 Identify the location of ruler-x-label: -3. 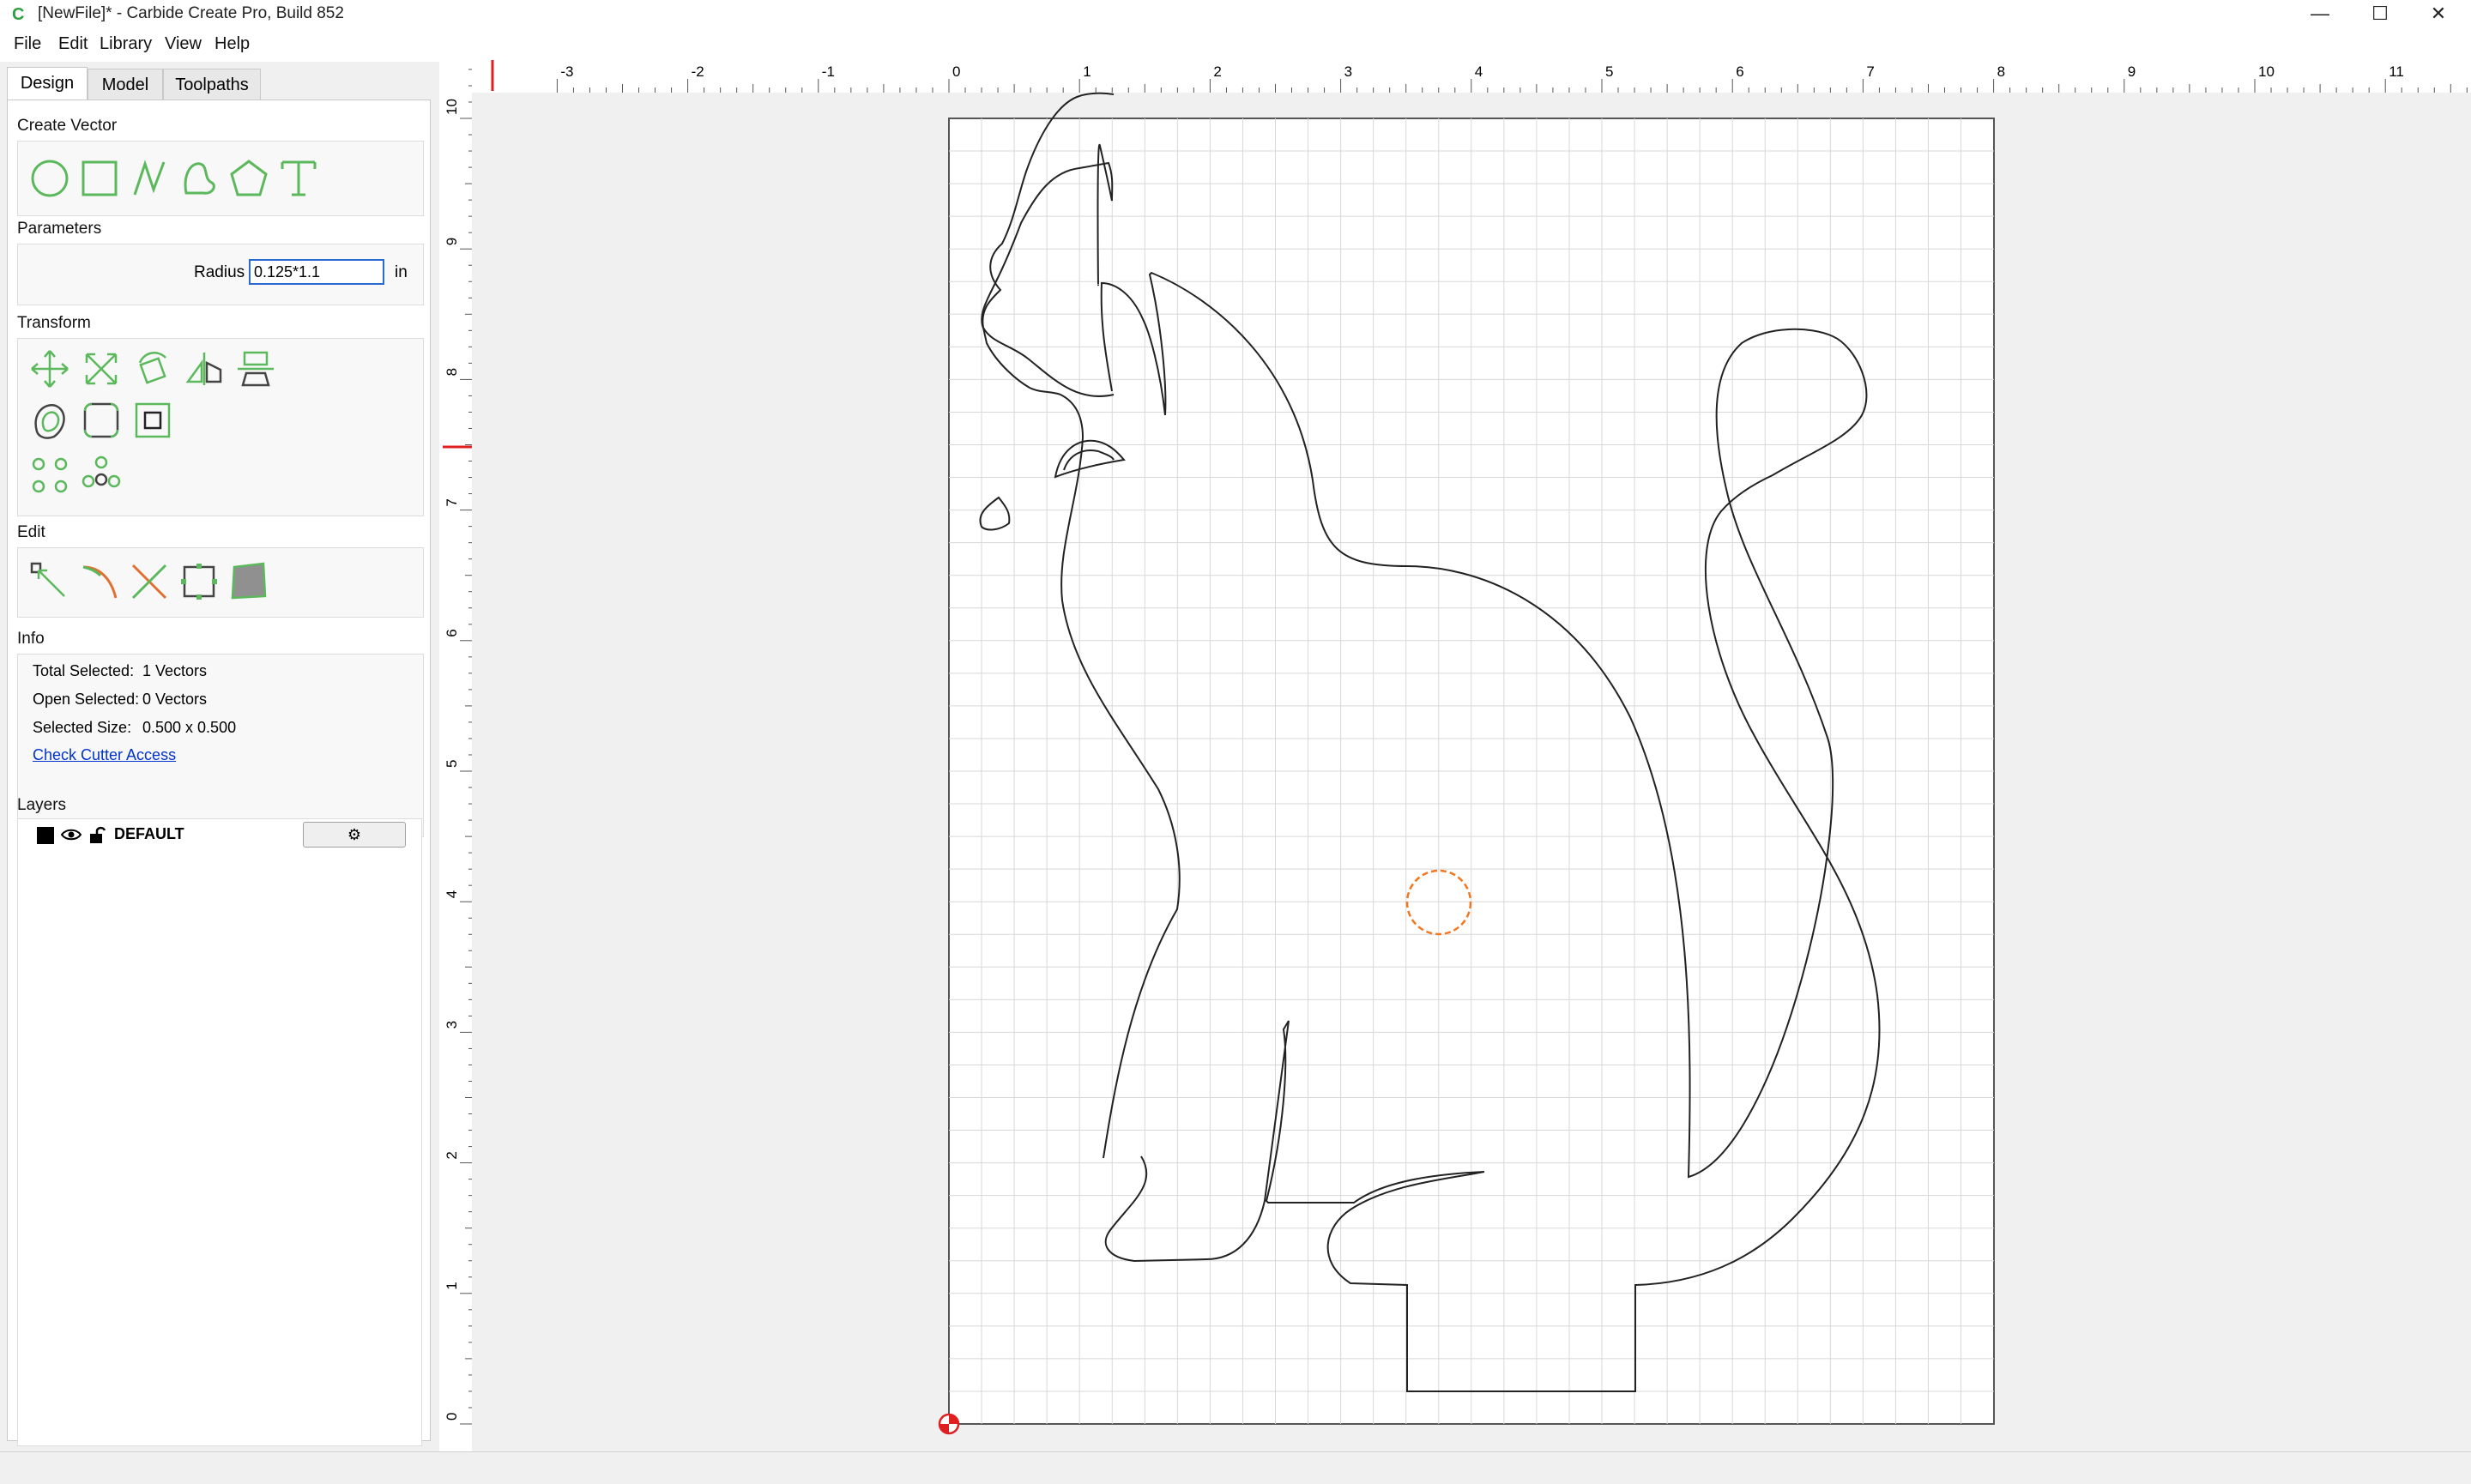
(566, 71).